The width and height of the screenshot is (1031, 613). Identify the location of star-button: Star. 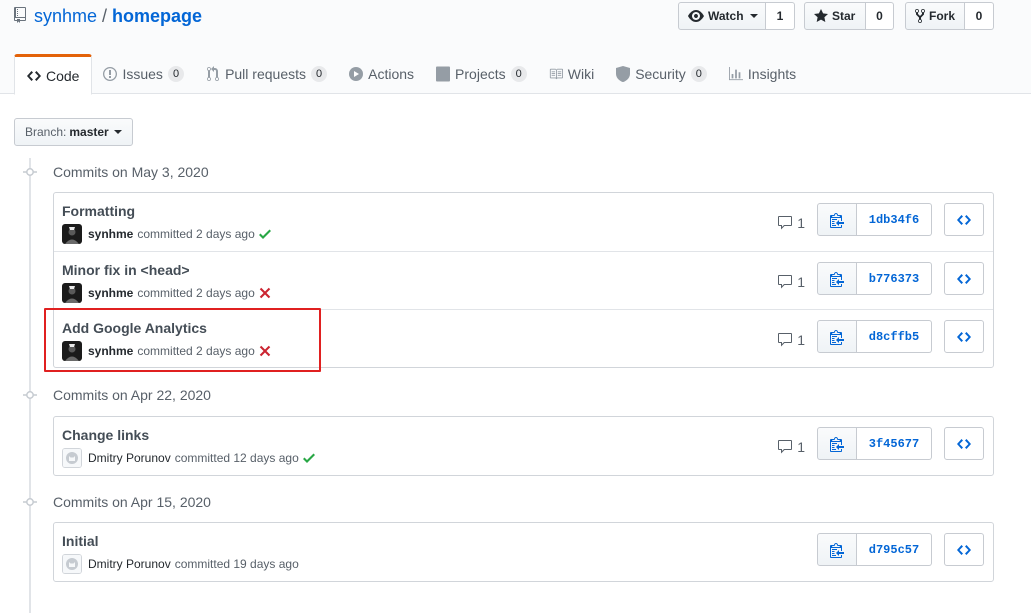
(835, 16).